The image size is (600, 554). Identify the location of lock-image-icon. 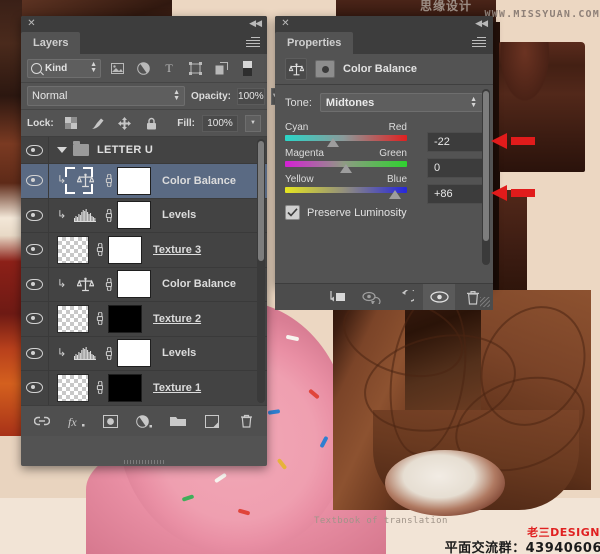
(98, 123).